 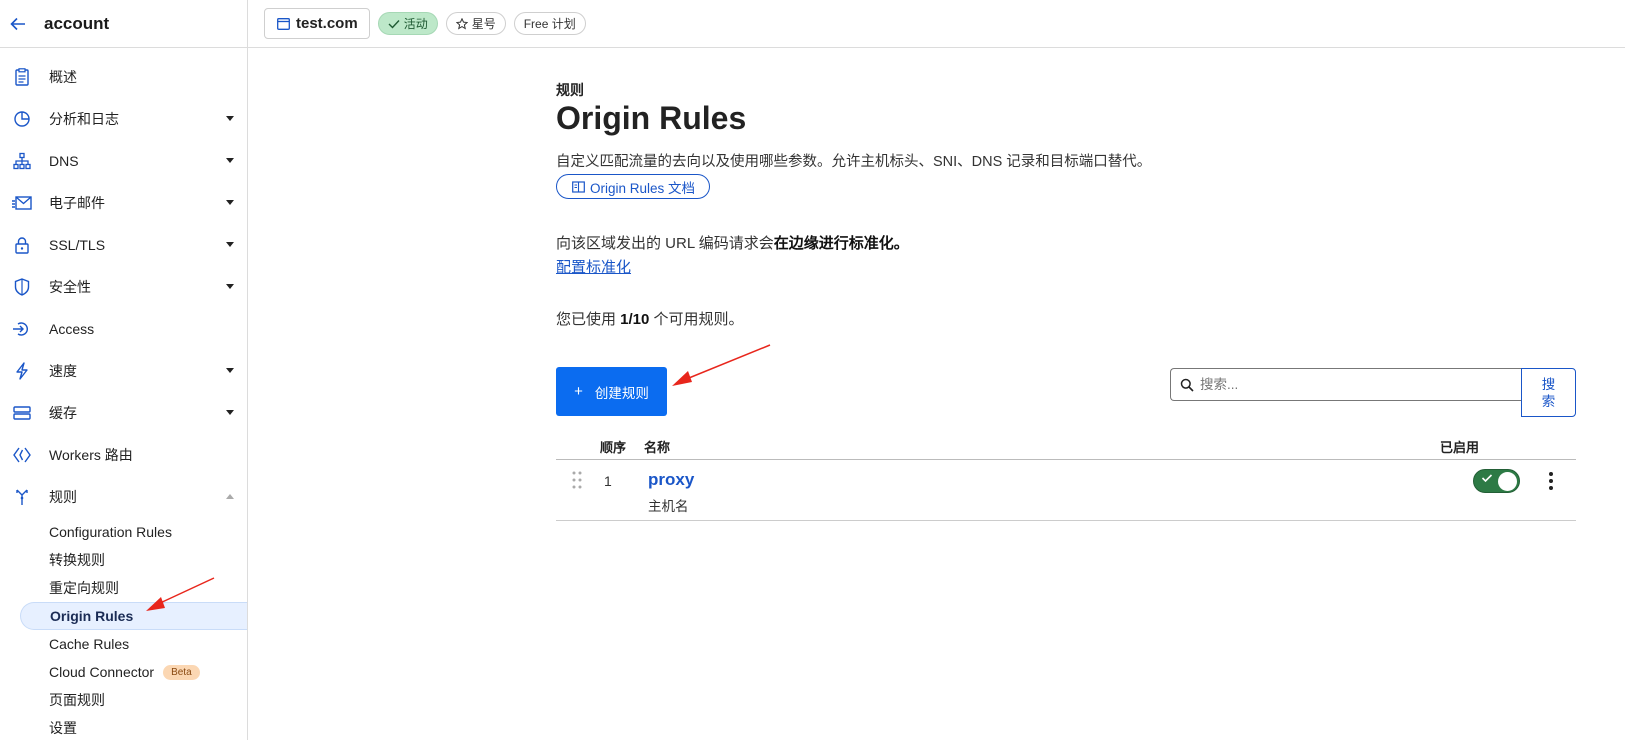 What do you see at coordinates (841, 243) in the screenshot?
I see `normalization-bold: 在边缘进行标准化。` at bounding box center [841, 243].